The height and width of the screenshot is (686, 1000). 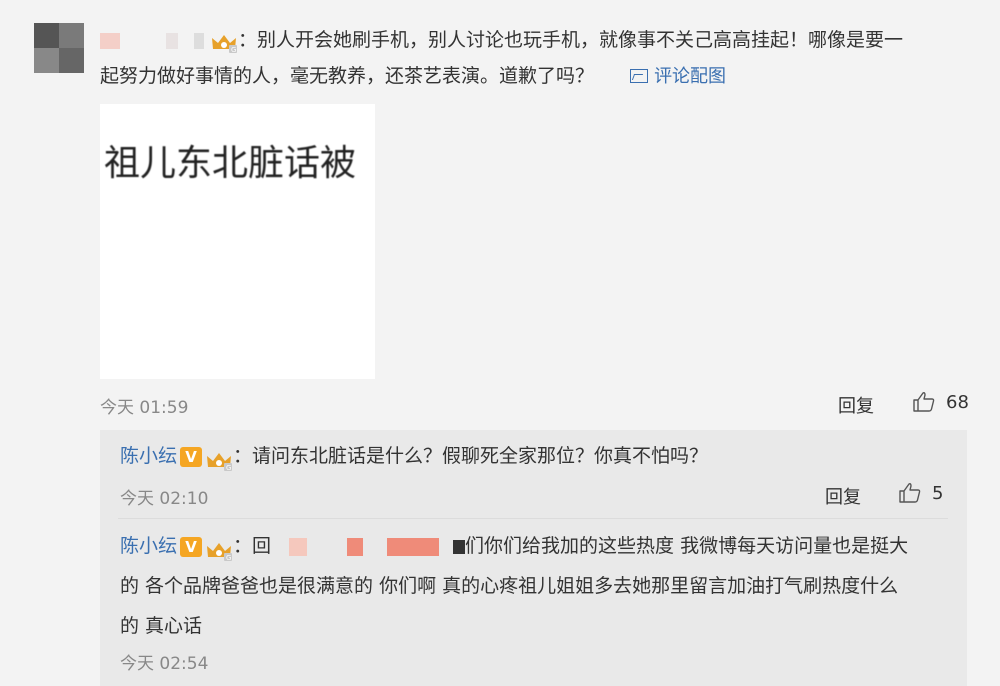 I want to click on reply-timestamp: 今天 02:10, so click(x=164, y=499).